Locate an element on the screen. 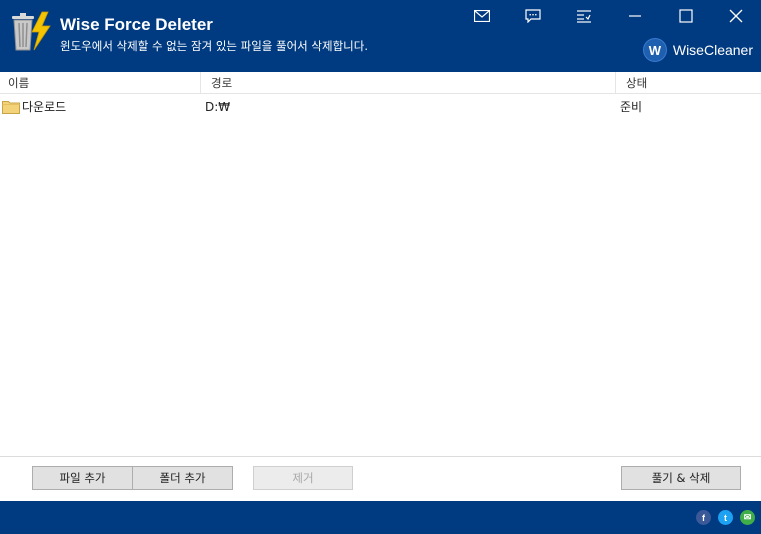  folder-icon is located at coordinates (11, 107).